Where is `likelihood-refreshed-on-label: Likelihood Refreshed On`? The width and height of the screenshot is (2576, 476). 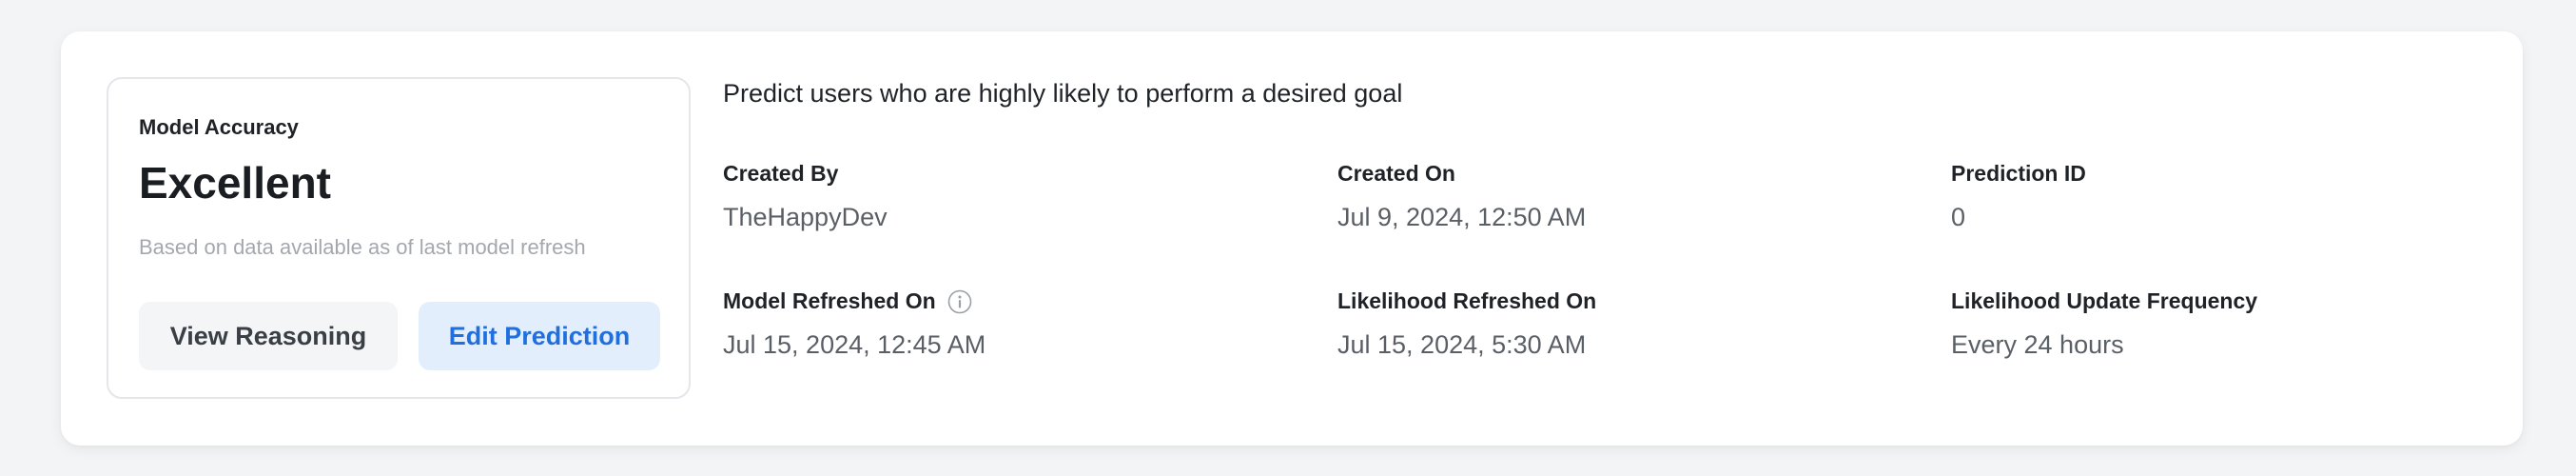
likelihood-refreshed-on-label: Likelihood Refreshed On is located at coordinates (1467, 300).